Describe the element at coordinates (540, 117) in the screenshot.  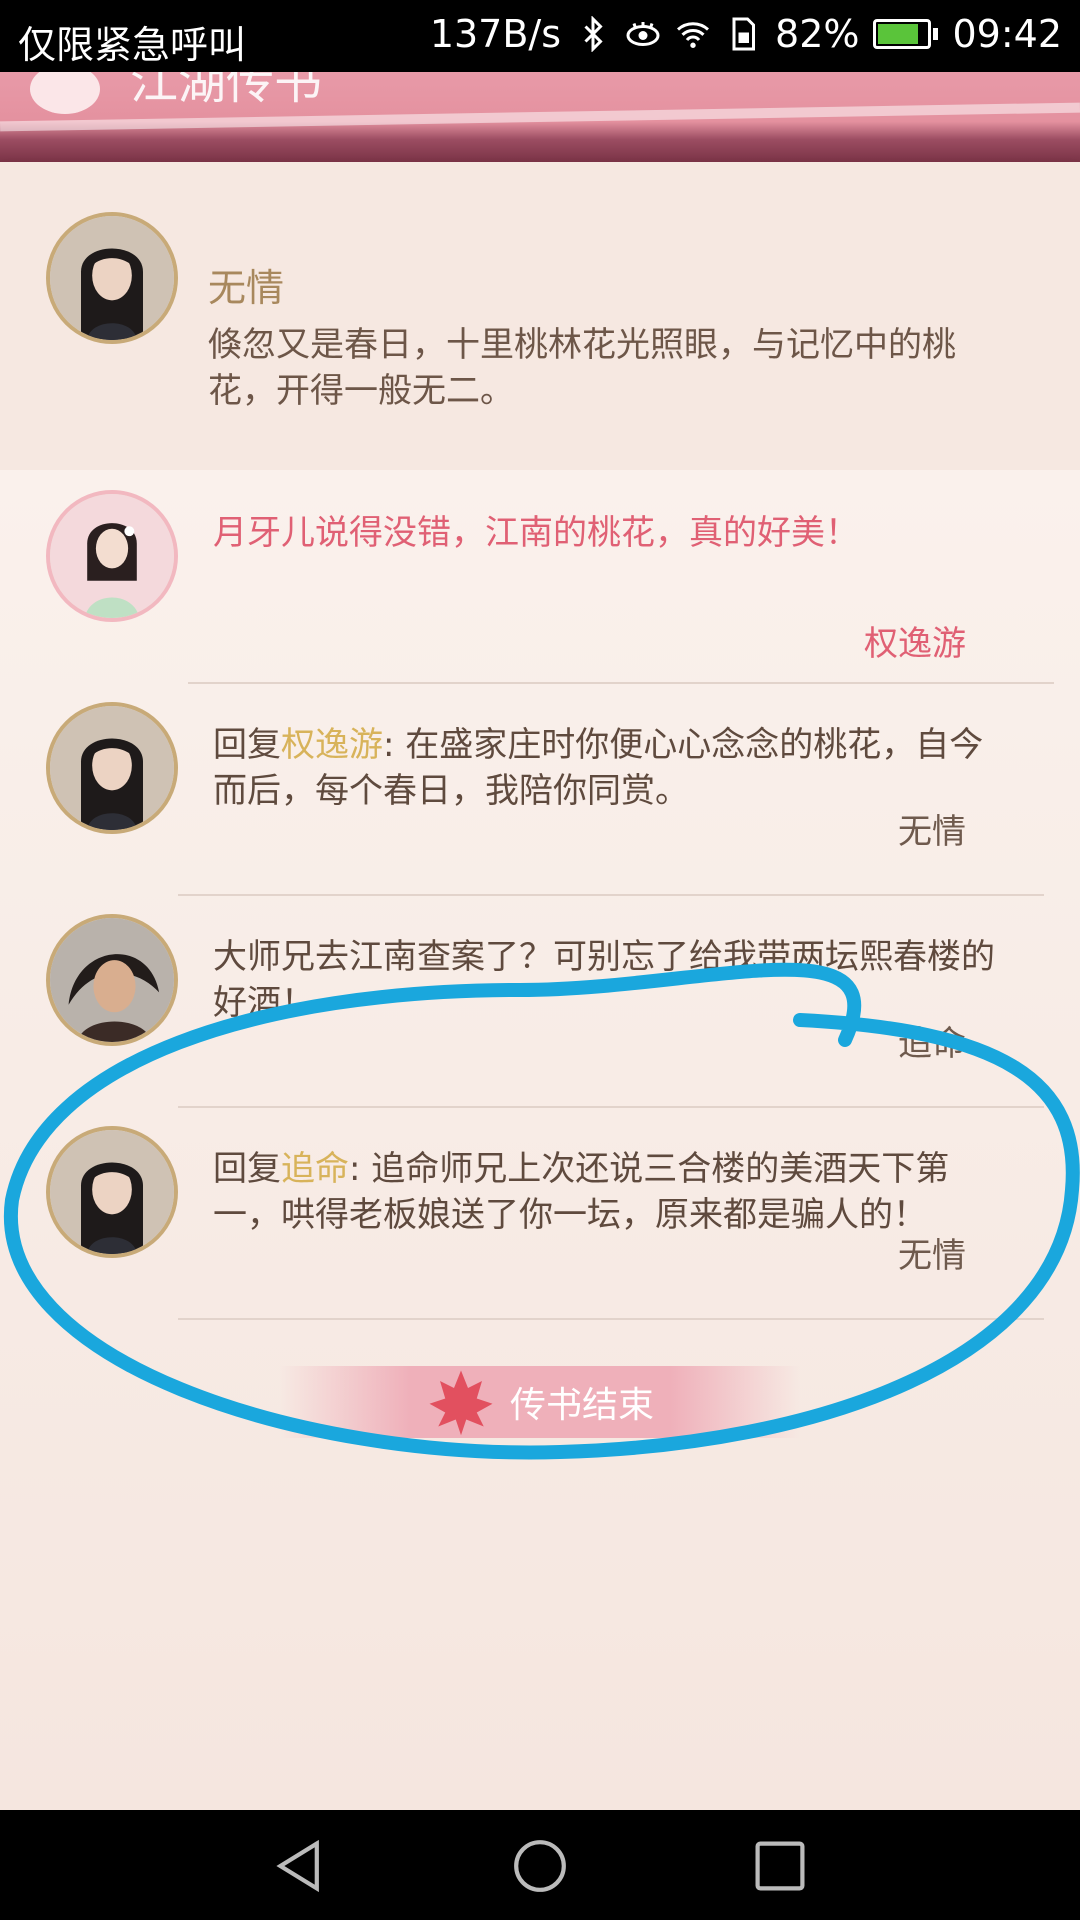
I see `header-banner: 江湖传书` at that location.